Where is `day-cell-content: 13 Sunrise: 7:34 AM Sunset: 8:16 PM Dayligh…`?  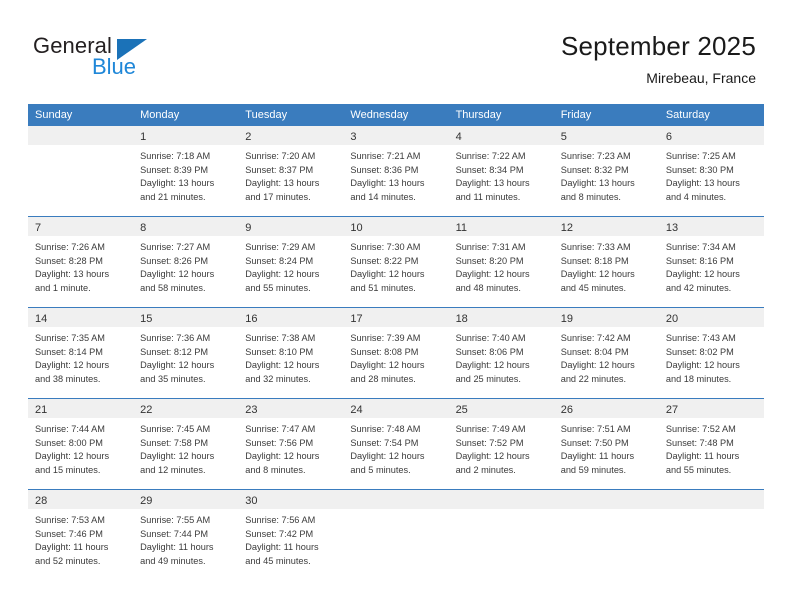
day-cell-content: 13 Sunrise: 7:34 AM Sunset: 8:16 PM Dayligh… is located at coordinates (711, 262).